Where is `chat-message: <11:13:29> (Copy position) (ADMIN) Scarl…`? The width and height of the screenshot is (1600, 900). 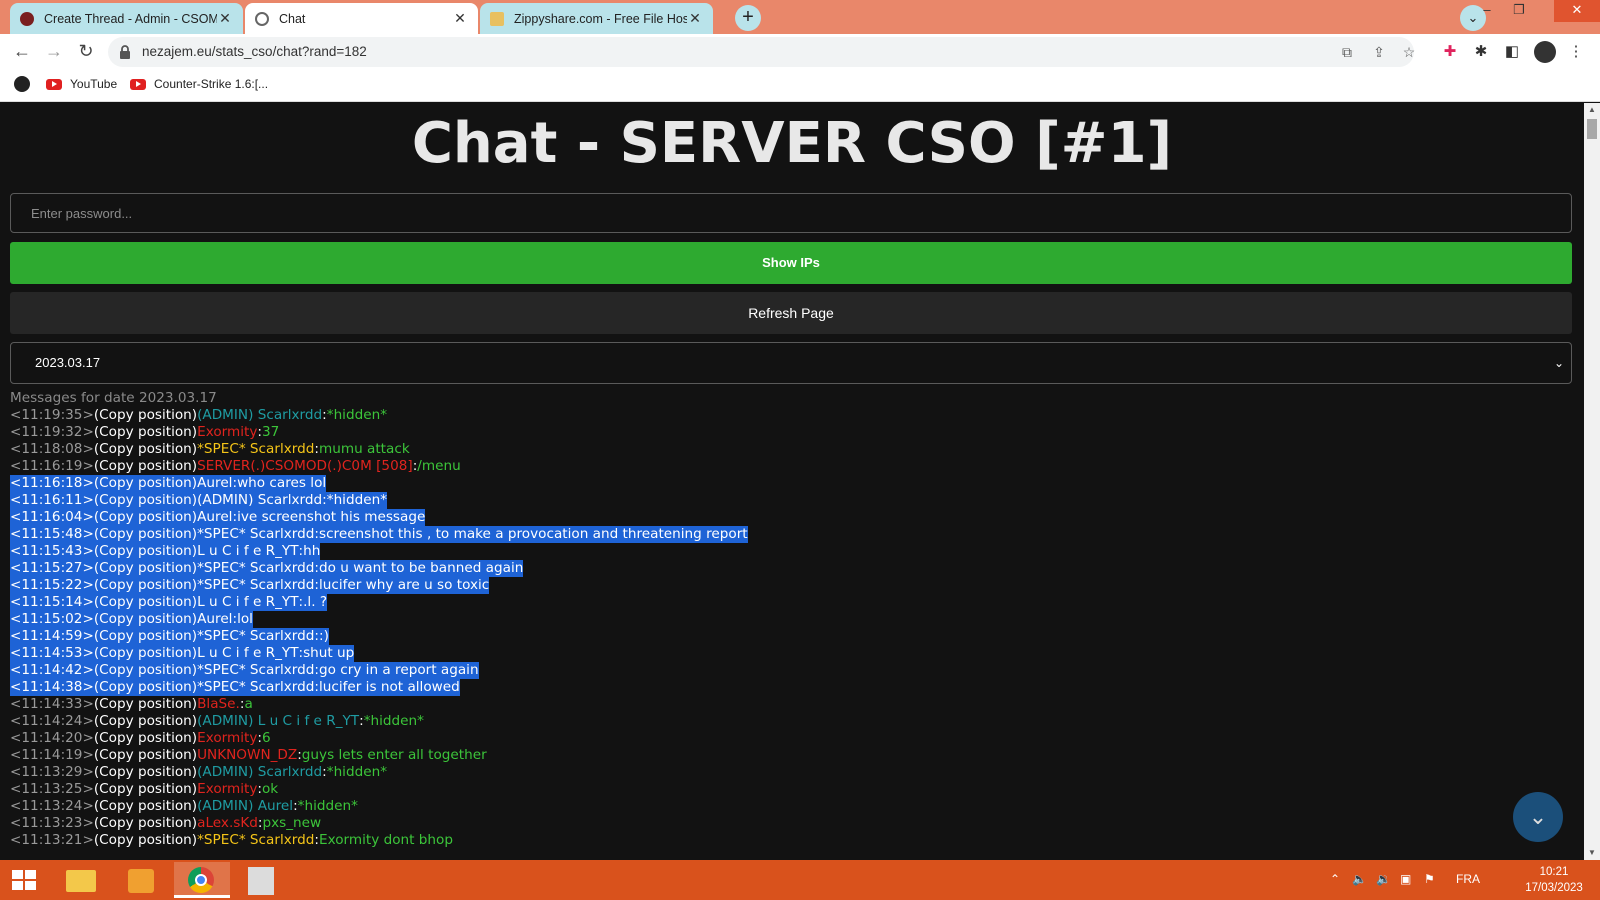
chat-message: <11:13:29> (Copy position) (ADMIN) Scarl… is located at coordinates (198, 772).